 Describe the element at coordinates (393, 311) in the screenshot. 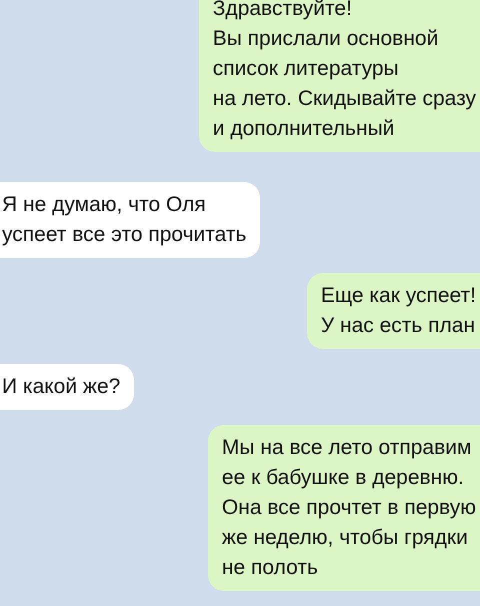

I see `outgoing-message: Еще как успеет! У нас есть план` at that location.